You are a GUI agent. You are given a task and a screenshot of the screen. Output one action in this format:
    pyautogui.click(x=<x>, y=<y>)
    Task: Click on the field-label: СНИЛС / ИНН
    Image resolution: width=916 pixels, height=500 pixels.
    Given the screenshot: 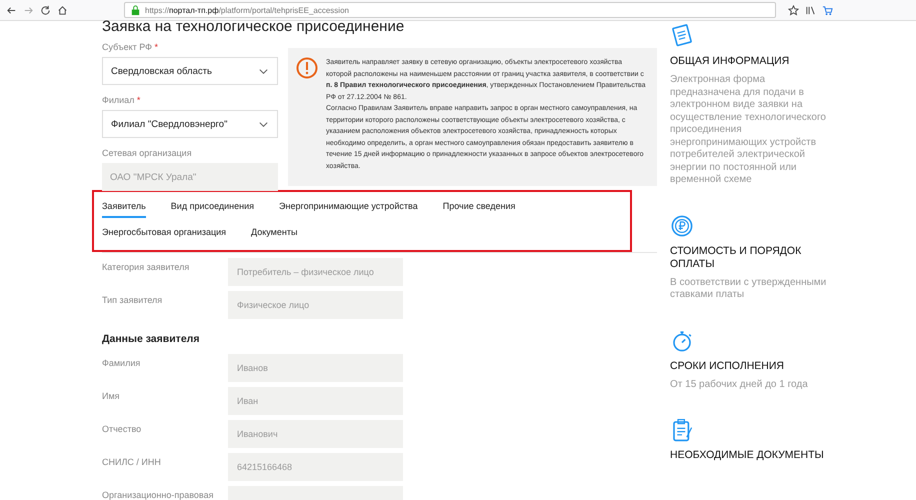 What is the action you would take?
    pyautogui.click(x=132, y=462)
    